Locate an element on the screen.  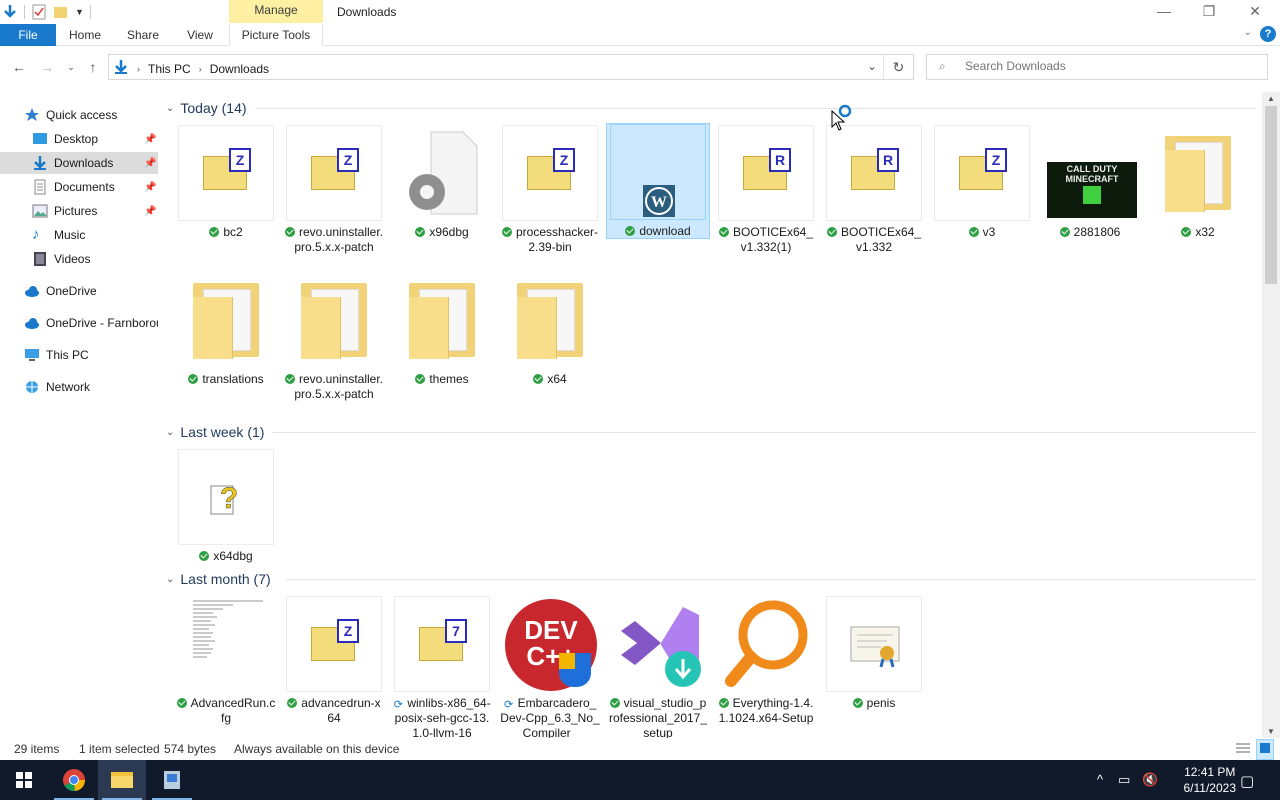
tab-home: Home is located at coordinates (85, 35).